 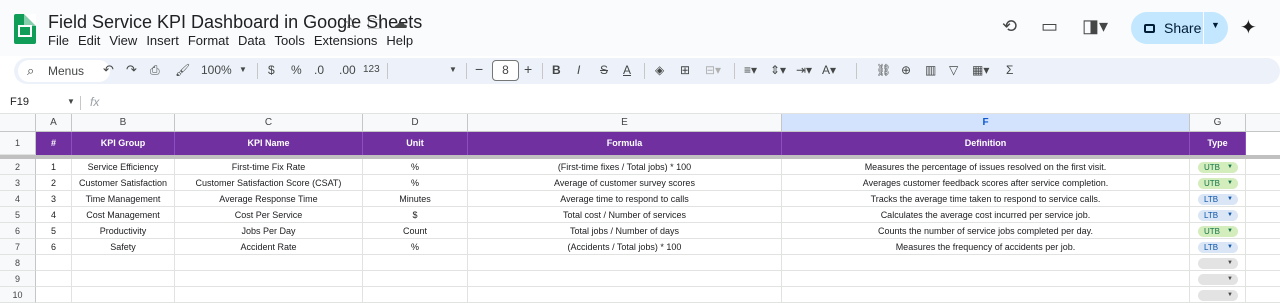 I want to click on currency-format-button: $, so click(x=271, y=70).